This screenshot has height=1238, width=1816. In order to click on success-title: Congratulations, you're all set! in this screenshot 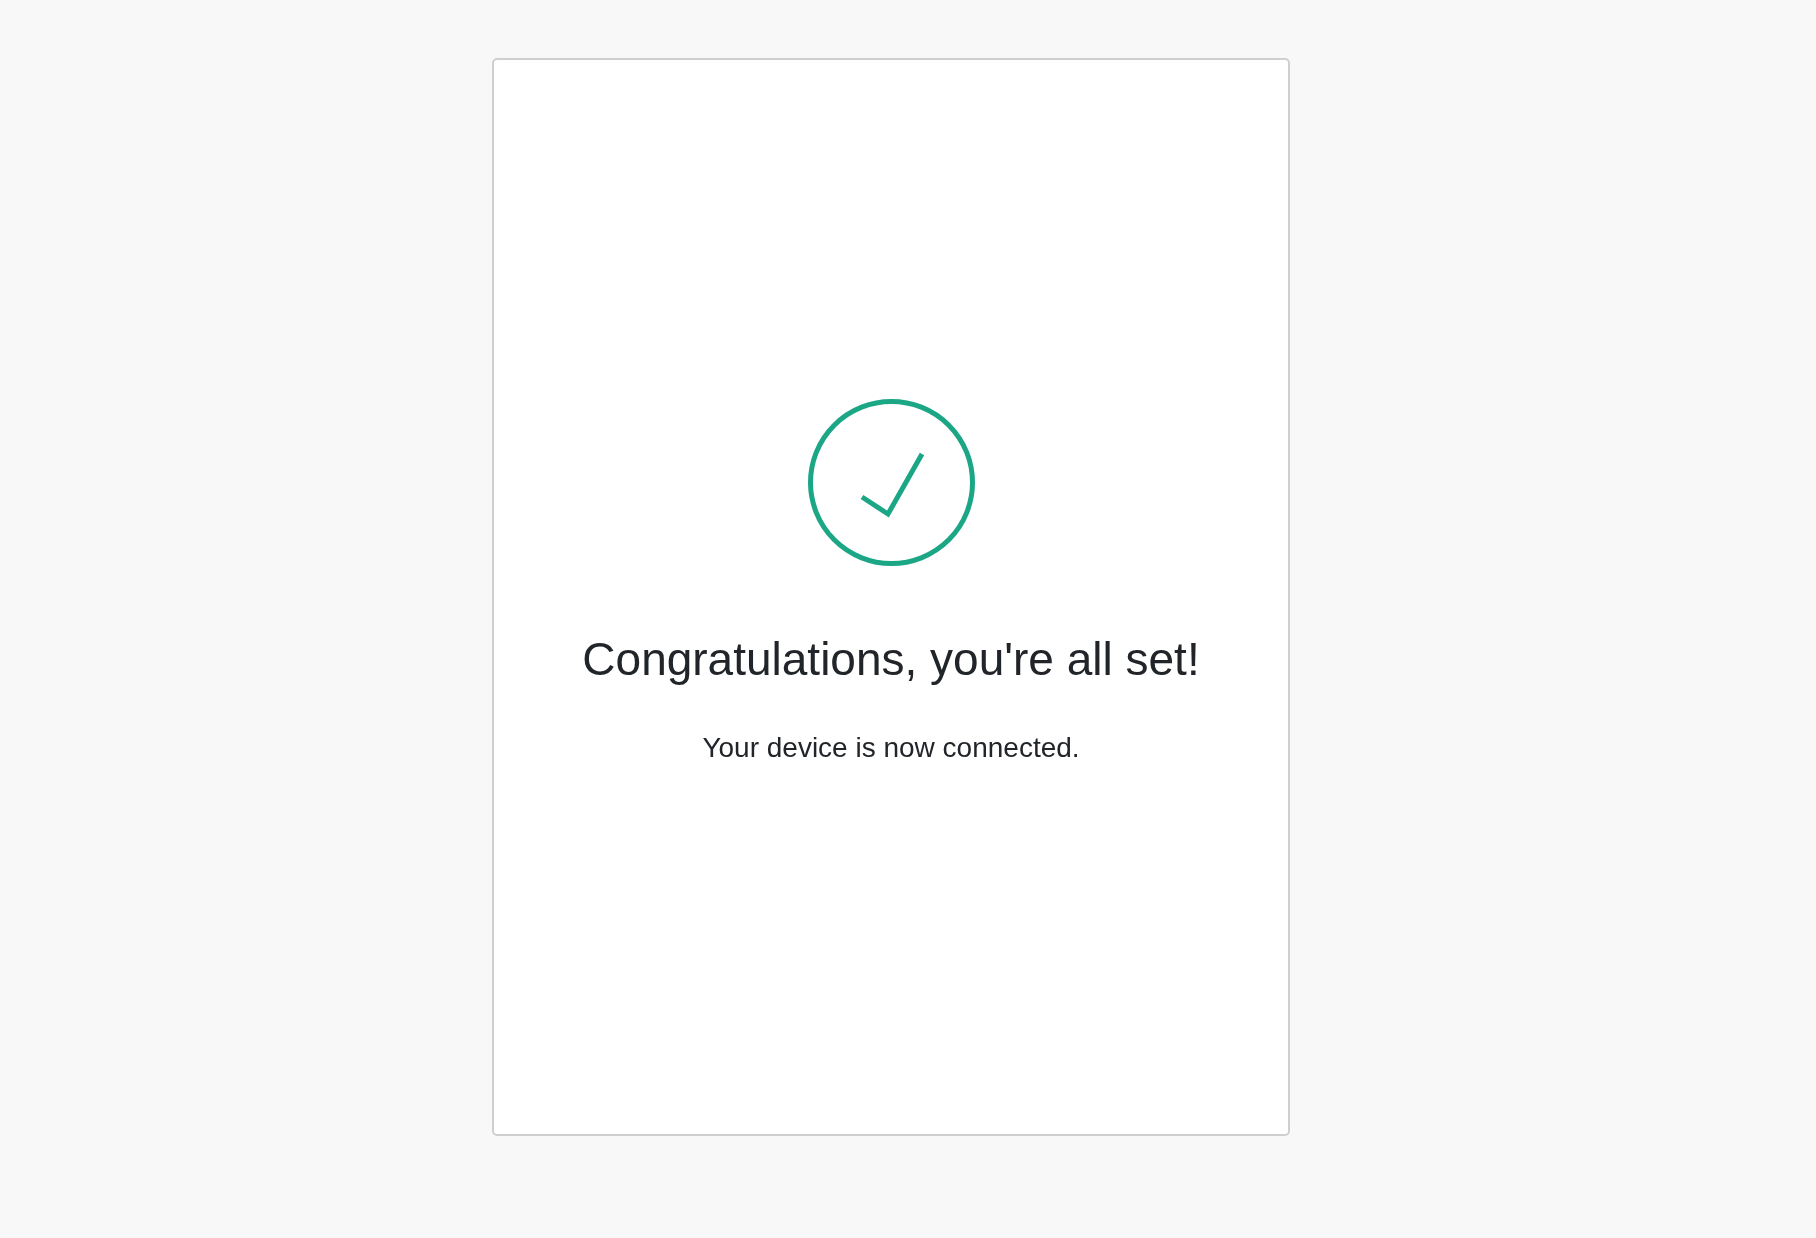, I will do `click(891, 660)`.